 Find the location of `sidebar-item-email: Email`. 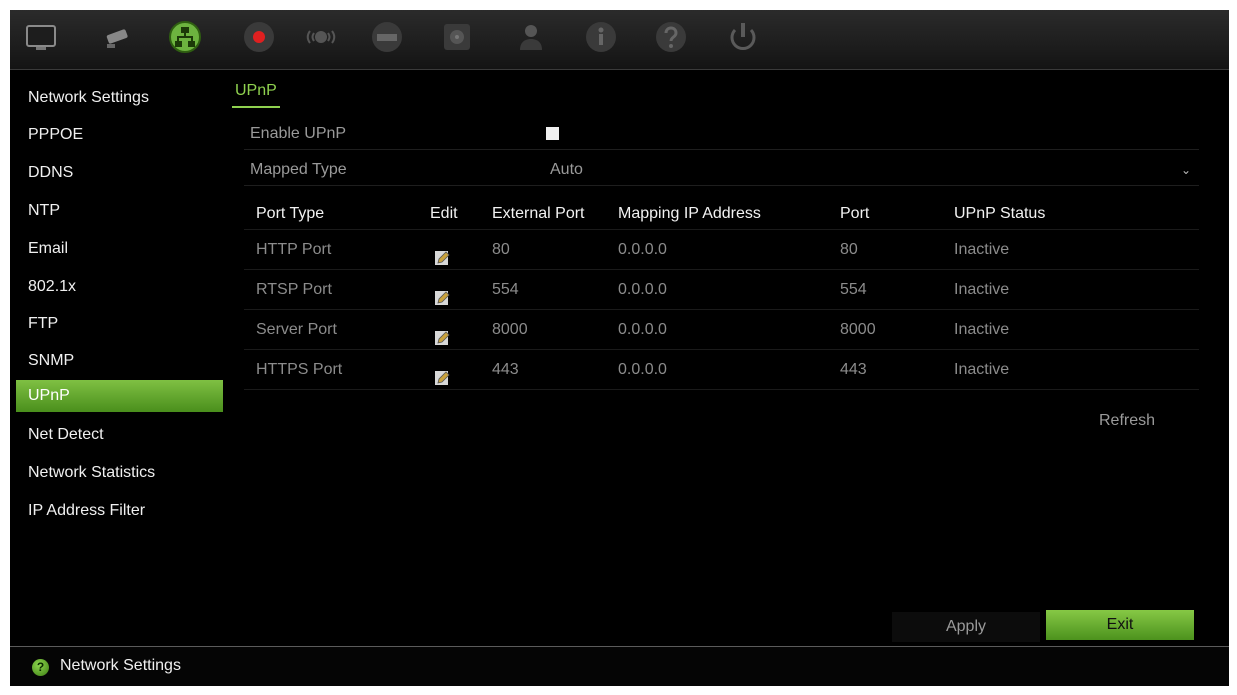

sidebar-item-email: Email is located at coordinates (119, 249).